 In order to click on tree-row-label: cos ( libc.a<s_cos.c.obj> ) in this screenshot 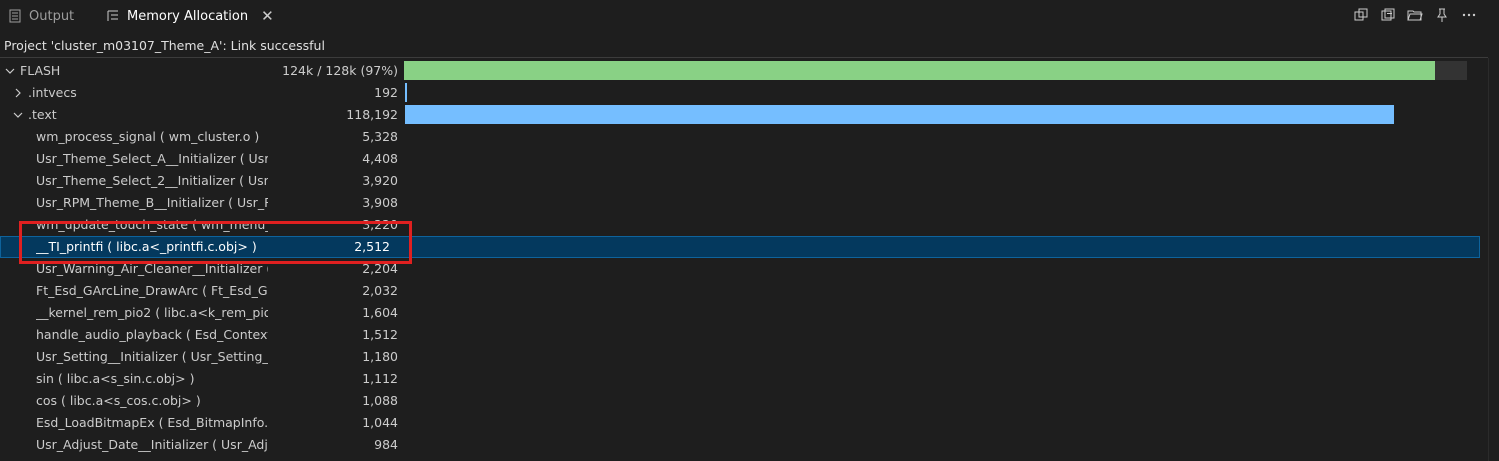, I will do `click(118, 400)`.